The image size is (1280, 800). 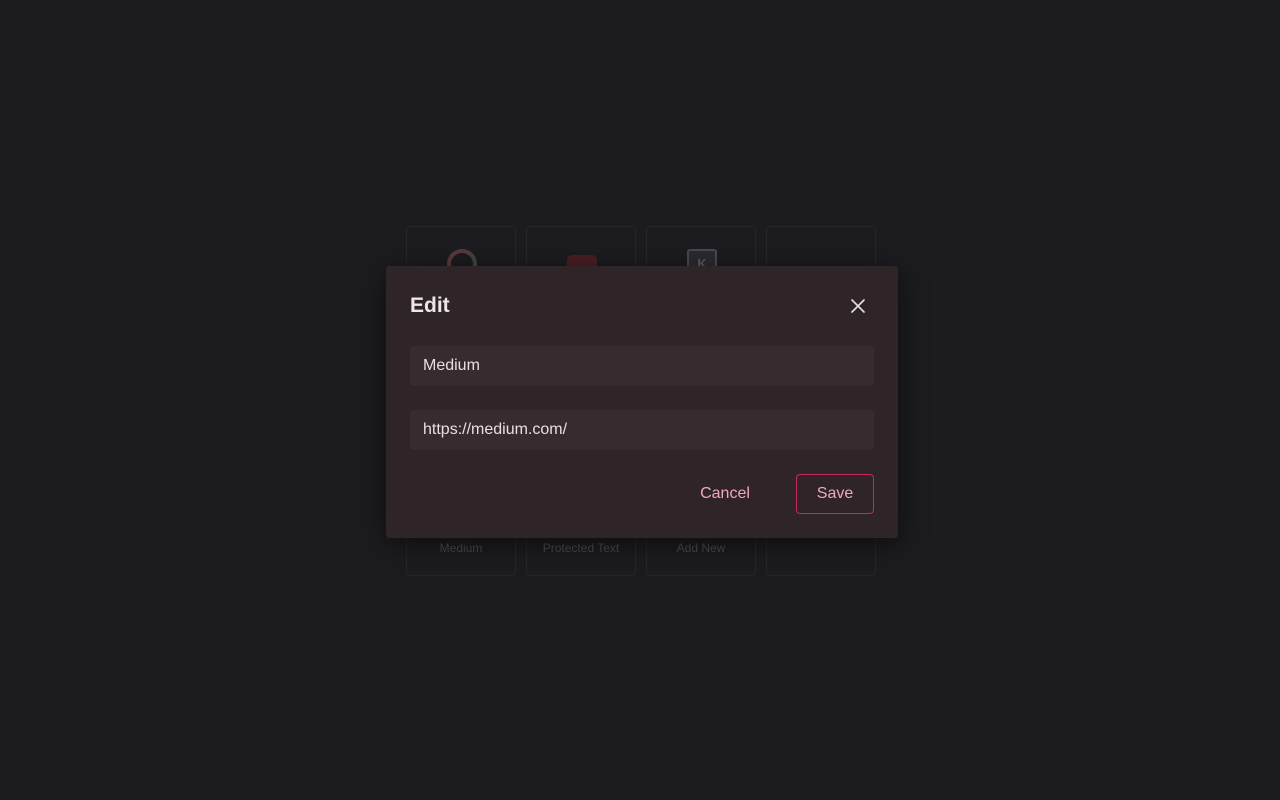 What do you see at coordinates (642, 366) in the screenshot?
I see `name-input` at bounding box center [642, 366].